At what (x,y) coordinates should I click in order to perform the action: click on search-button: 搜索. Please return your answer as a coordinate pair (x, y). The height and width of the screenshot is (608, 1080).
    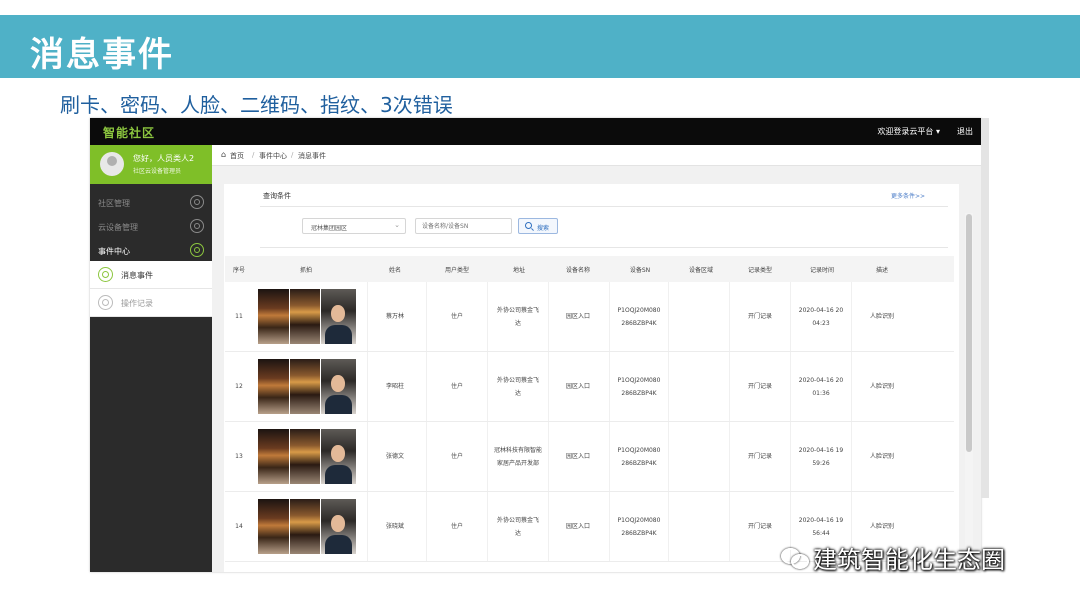
    Looking at the image, I should click on (538, 226).